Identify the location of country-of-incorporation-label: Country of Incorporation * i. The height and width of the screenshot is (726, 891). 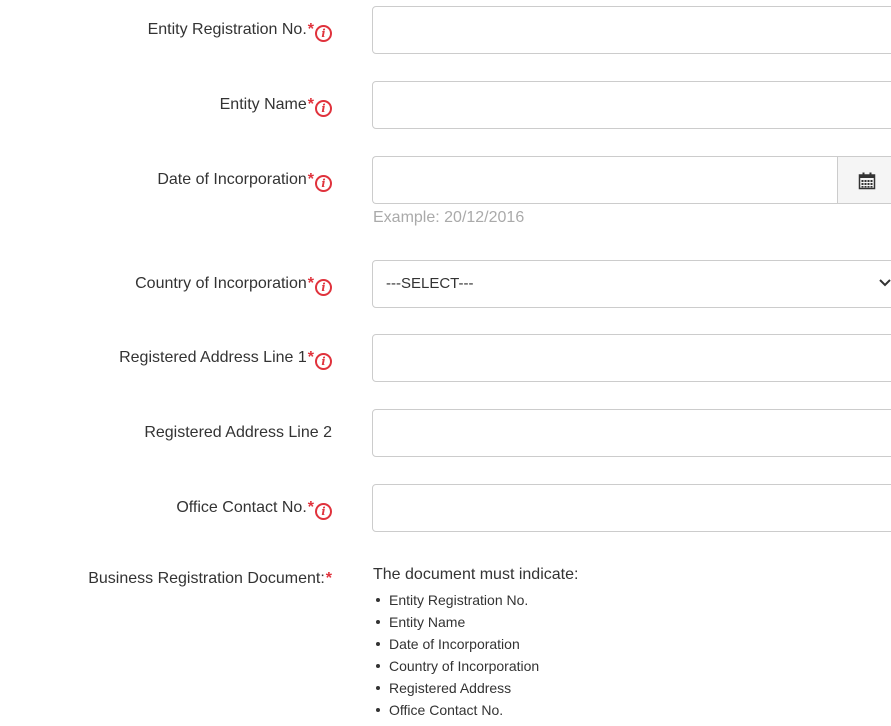
(233, 284).